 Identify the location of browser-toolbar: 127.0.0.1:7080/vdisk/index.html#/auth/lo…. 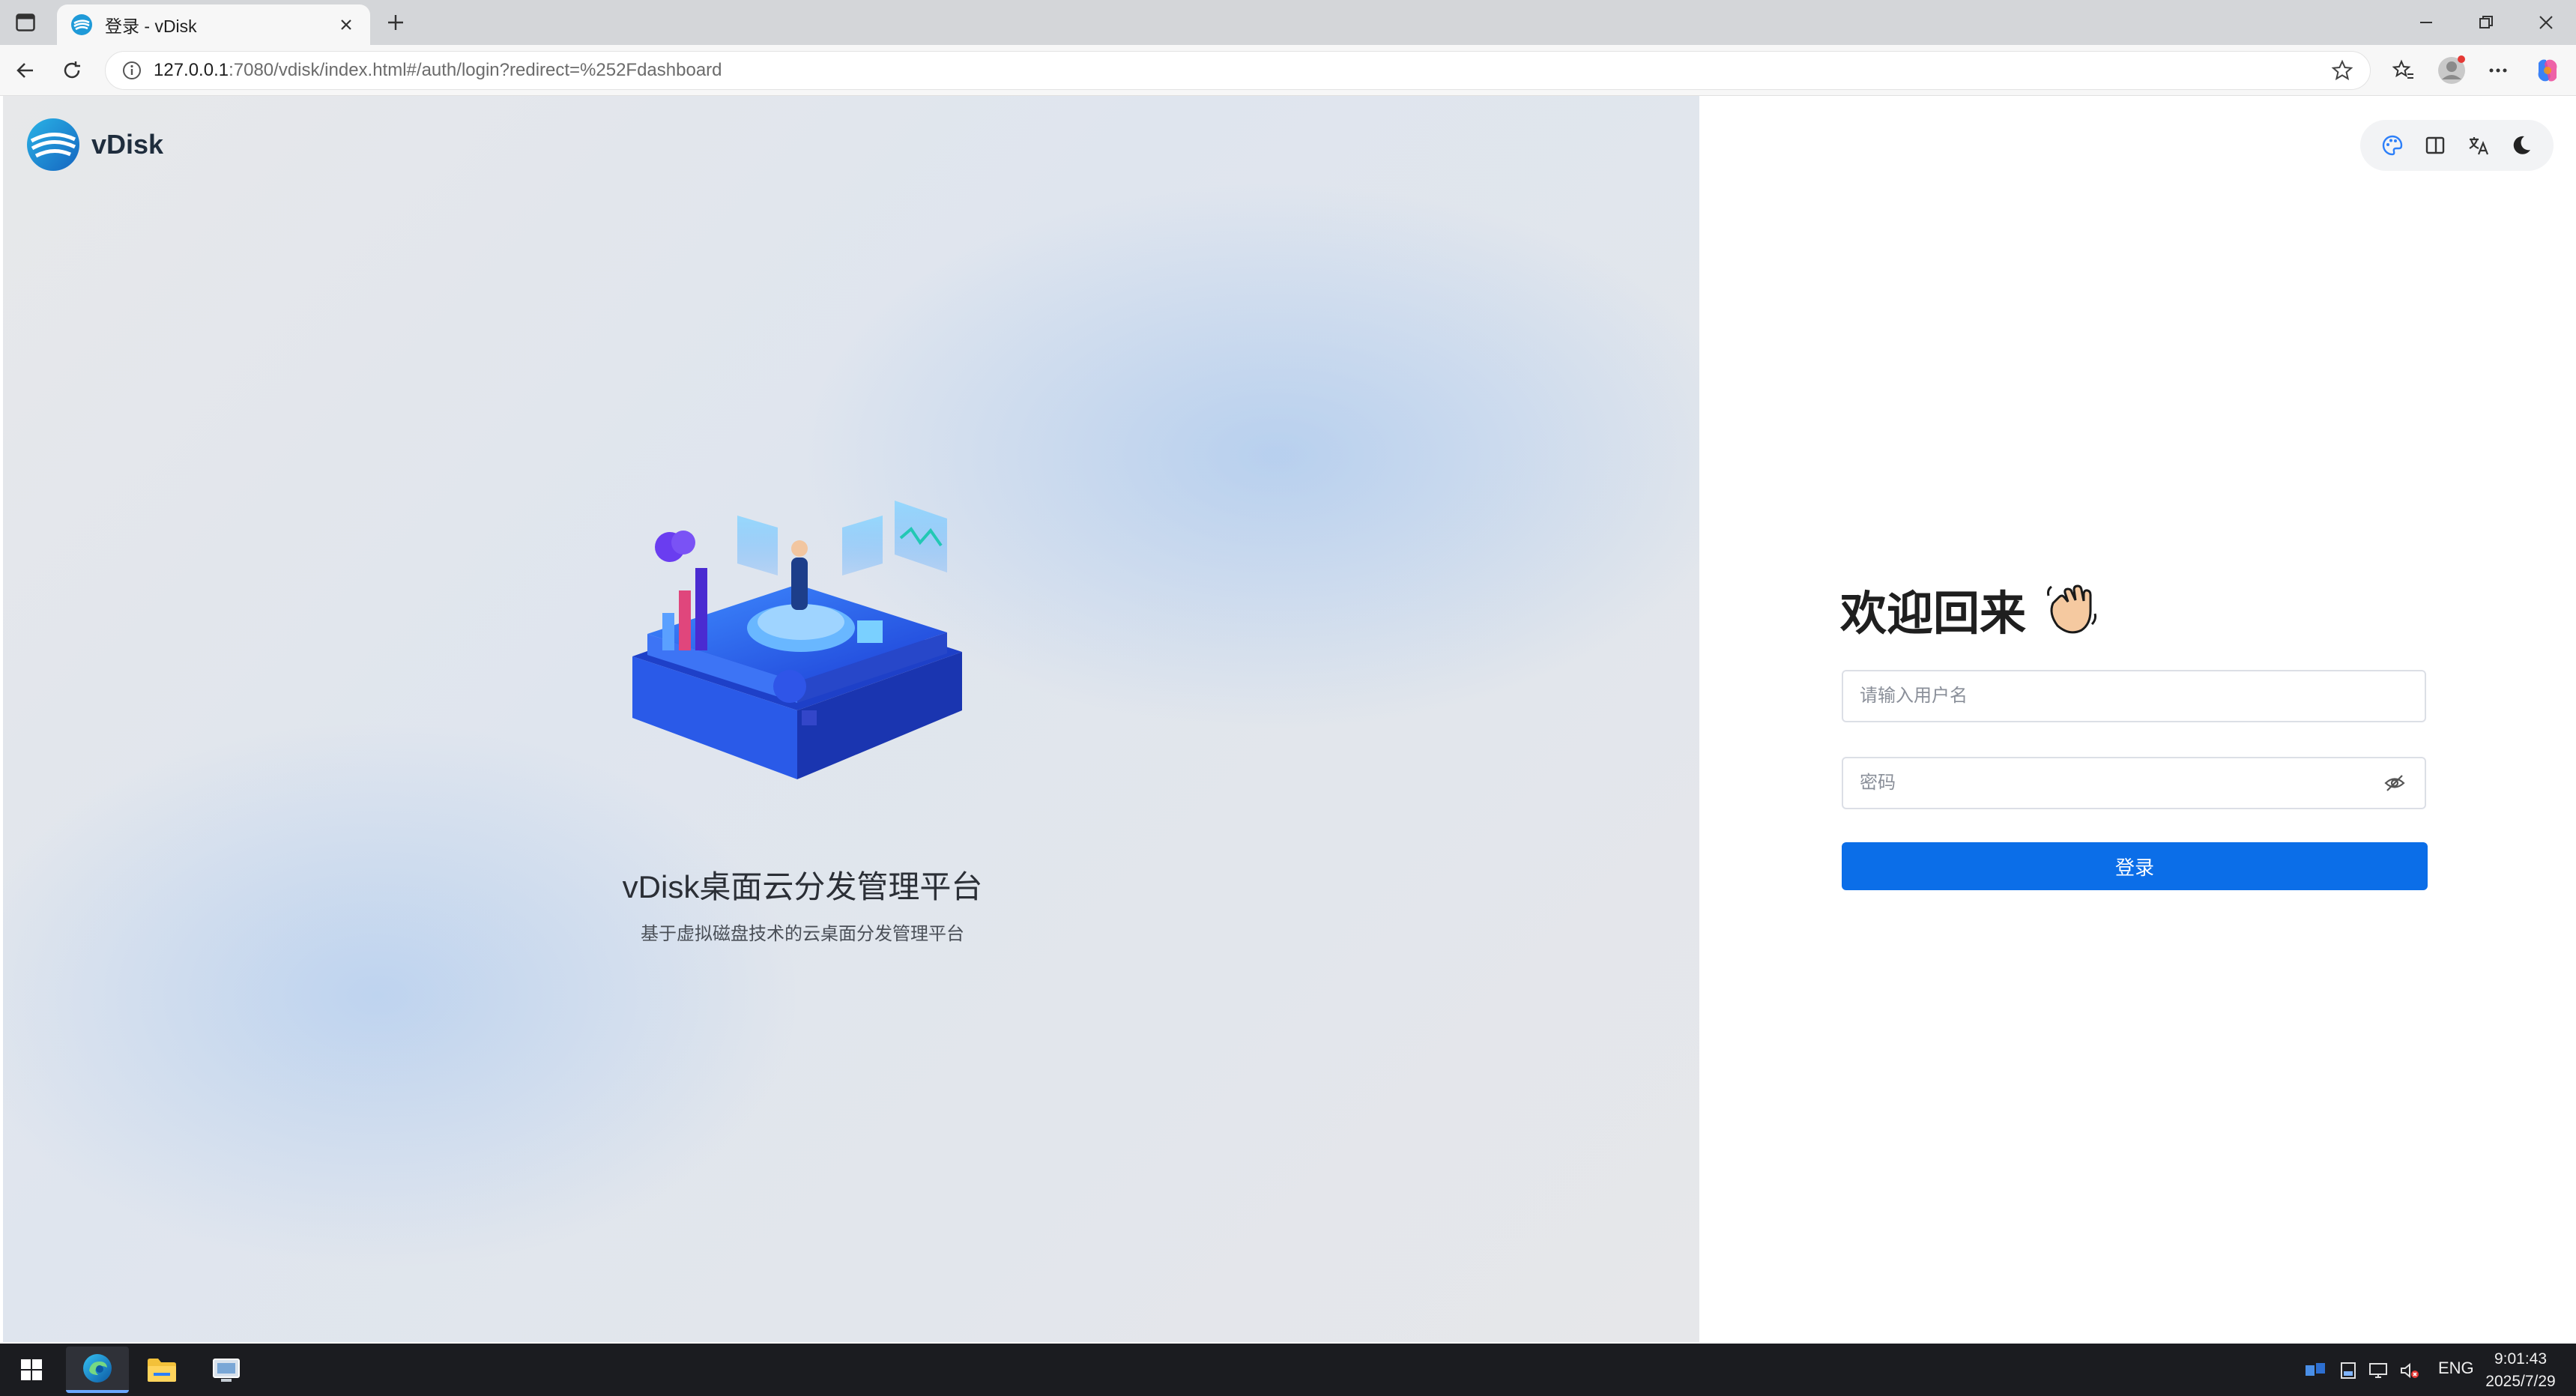
(1288, 70).